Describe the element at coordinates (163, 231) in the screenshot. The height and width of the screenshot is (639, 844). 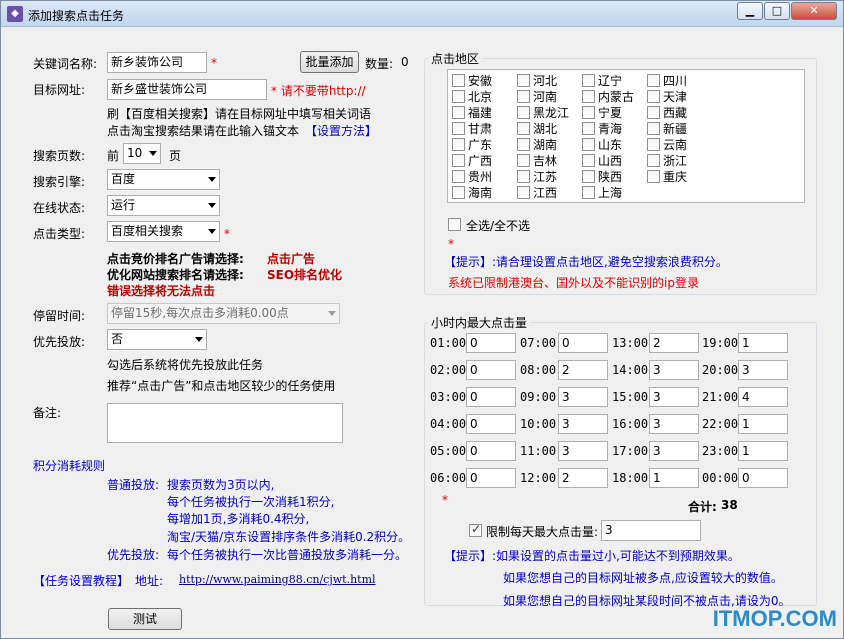
I see `click-type-select: 百度相关搜索` at that location.